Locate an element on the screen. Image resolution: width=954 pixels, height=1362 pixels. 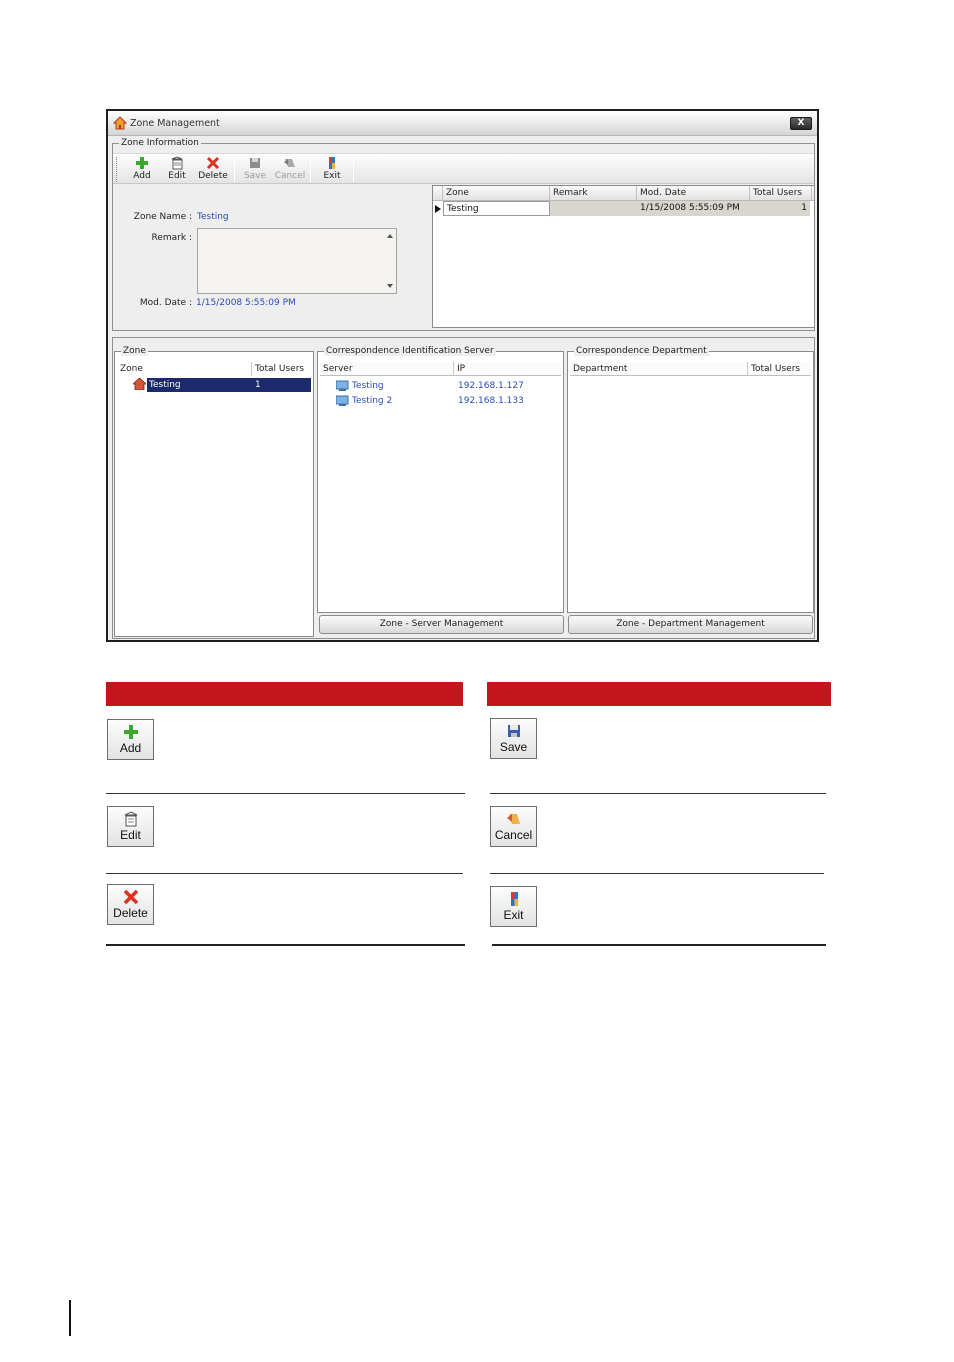
delete-button: Delete is located at coordinates (213, 169).